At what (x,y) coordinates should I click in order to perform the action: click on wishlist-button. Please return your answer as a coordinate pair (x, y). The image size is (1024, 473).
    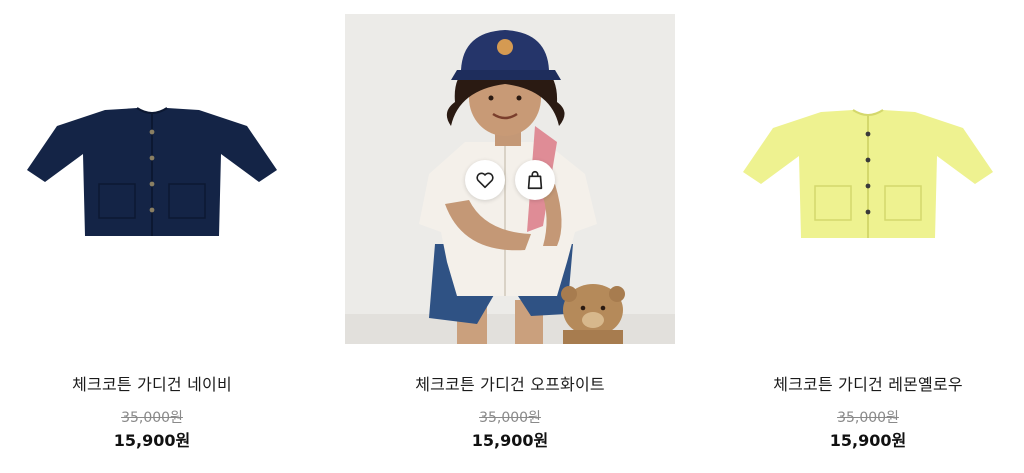
    Looking at the image, I should click on (485, 180).